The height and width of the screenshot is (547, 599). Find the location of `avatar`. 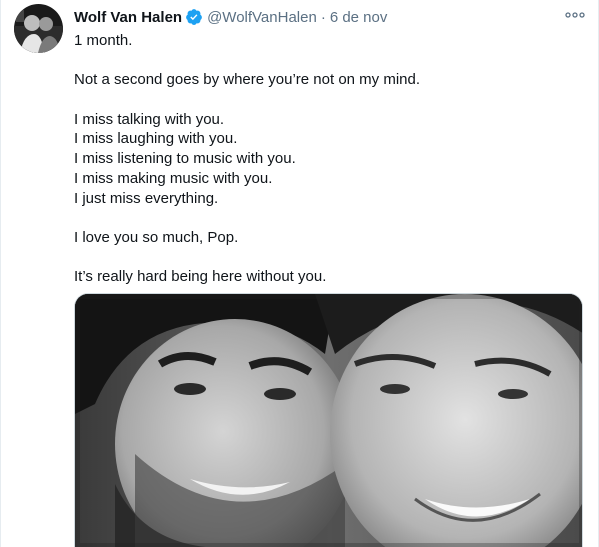

avatar is located at coordinates (38, 28).